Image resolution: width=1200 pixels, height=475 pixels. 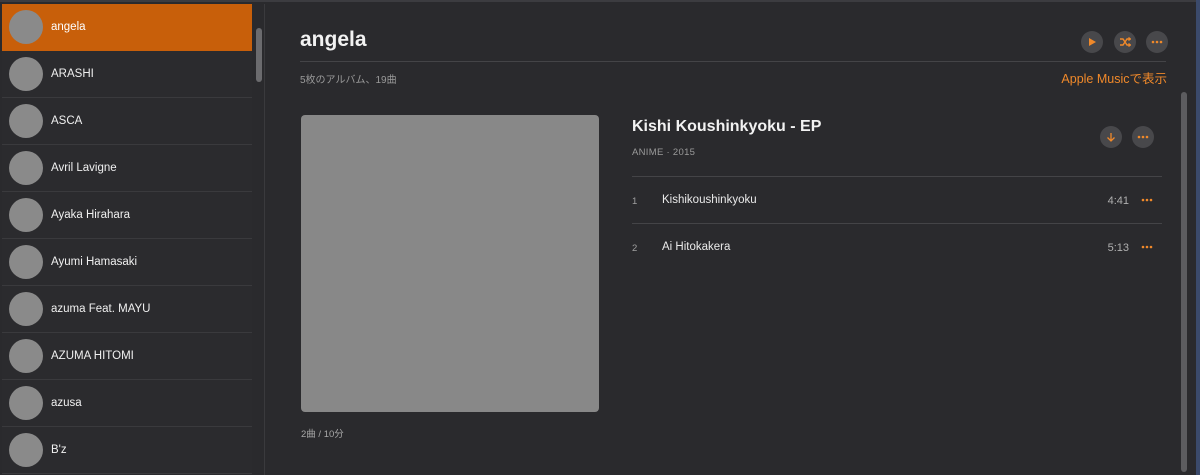 What do you see at coordinates (1118, 248) in the screenshot?
I see `track-duration: 5:13` at bounding box center [1118, 248].